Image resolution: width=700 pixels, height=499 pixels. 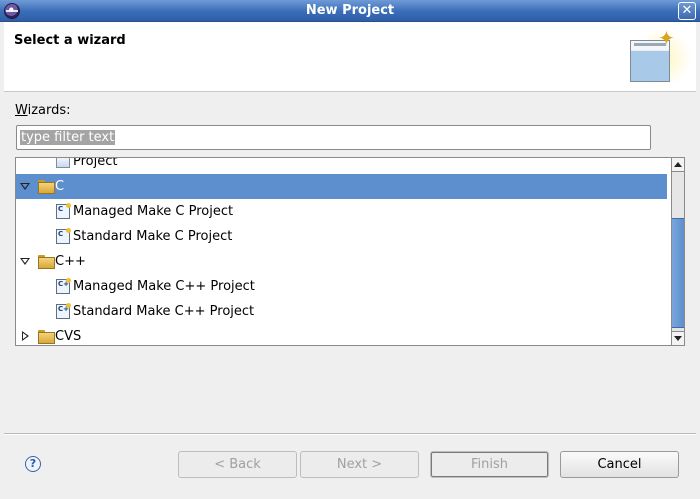 What do you see at coordinates (341, 261) in the screenshot?
I see `tree-item: C++` at bounding box center [341, 261].